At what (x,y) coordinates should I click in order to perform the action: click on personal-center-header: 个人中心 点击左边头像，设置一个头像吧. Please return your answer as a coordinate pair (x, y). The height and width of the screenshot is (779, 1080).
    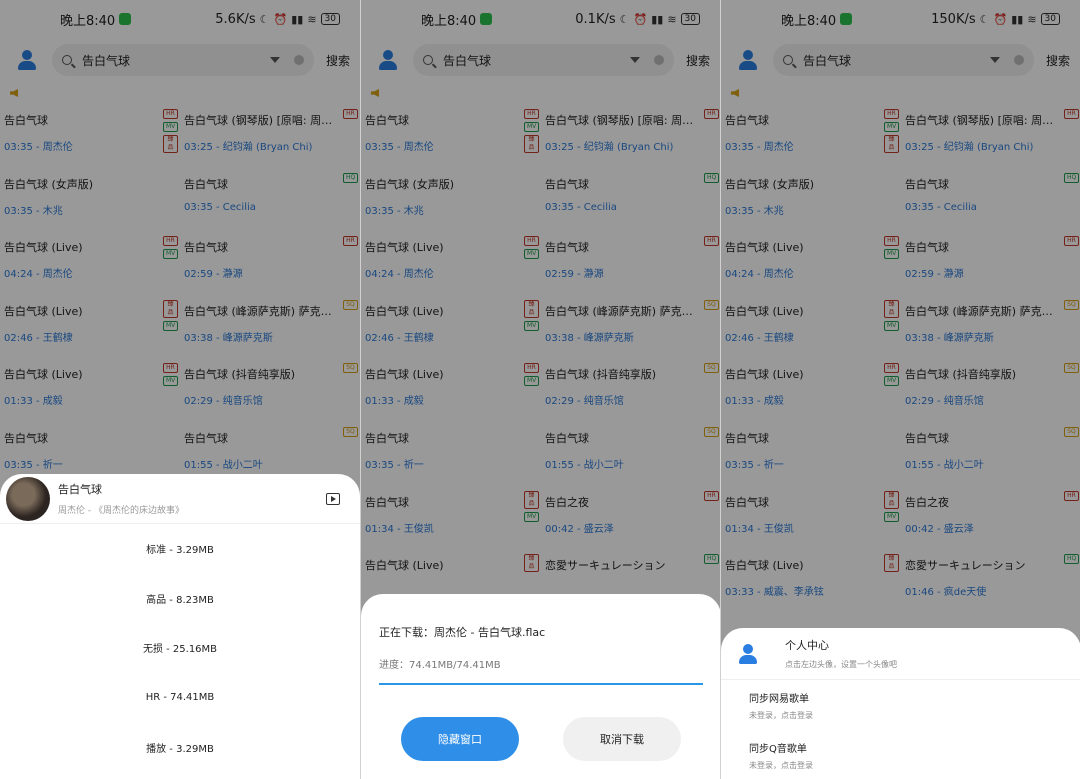
    Looking at the image, I should click on (900, 654).